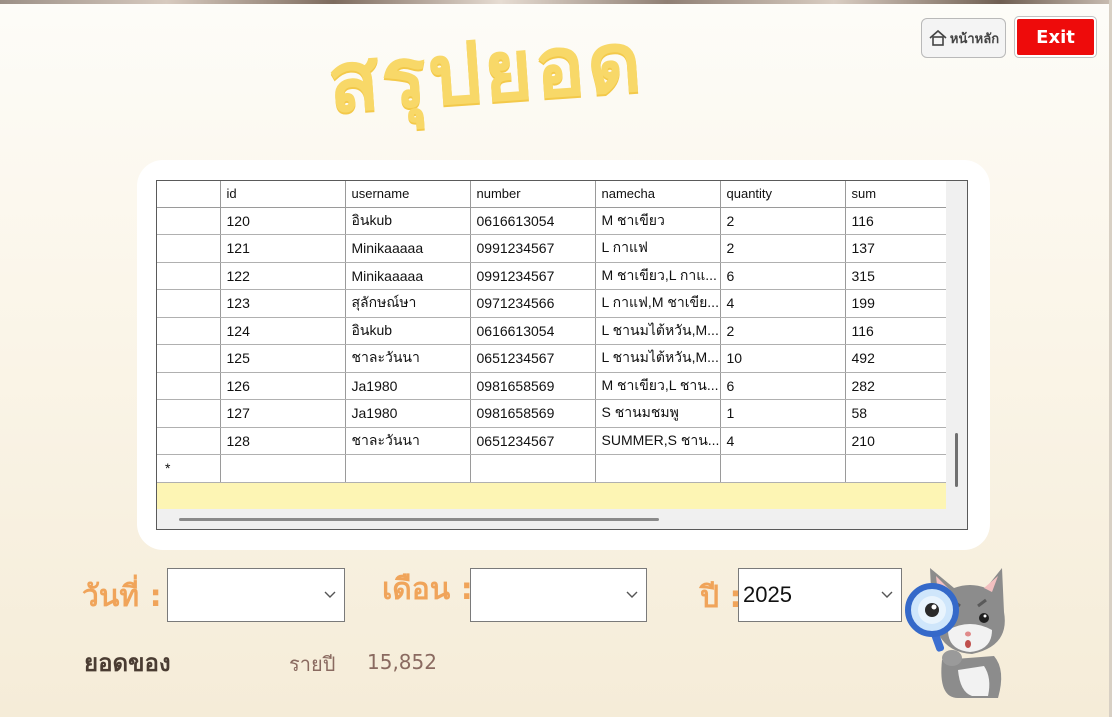  Describe the element at coordinates (820, 595) in the screenshot. I see `year-select: 2025` at that location.